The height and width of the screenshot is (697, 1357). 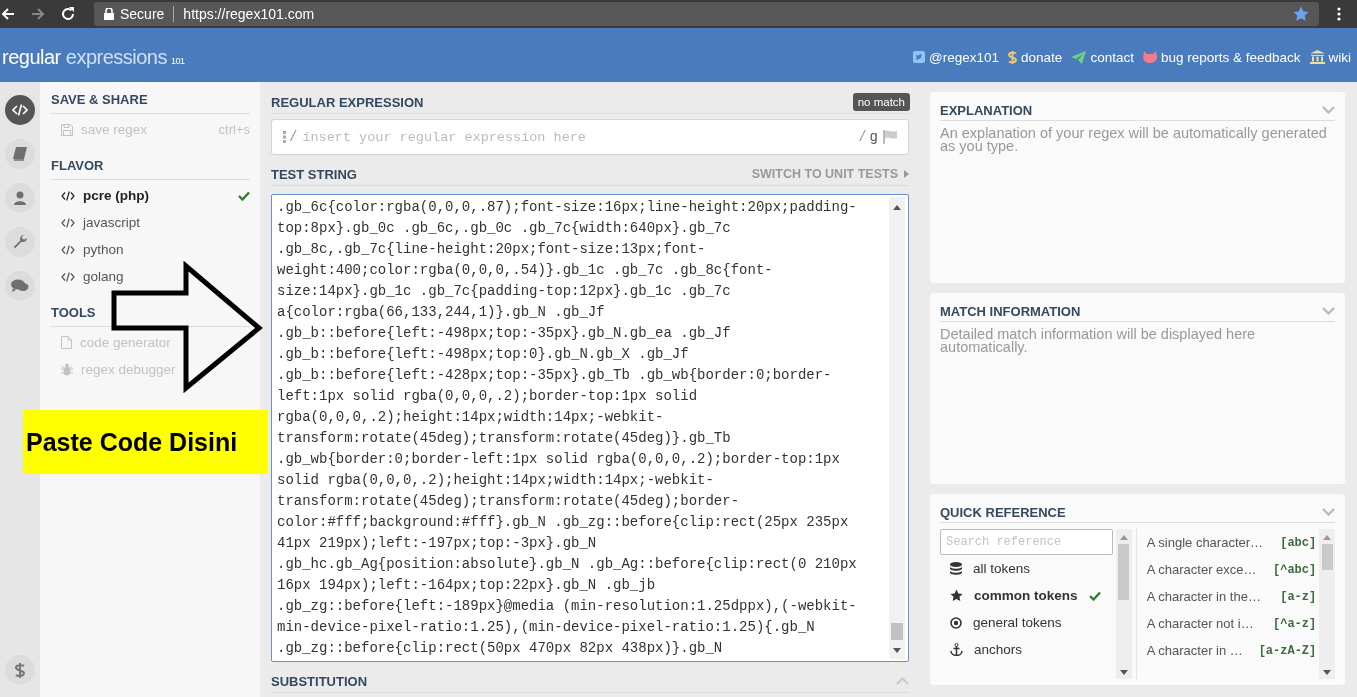 I want to click on reference-item: A single character… [abc], so click(x=1231, y=542).